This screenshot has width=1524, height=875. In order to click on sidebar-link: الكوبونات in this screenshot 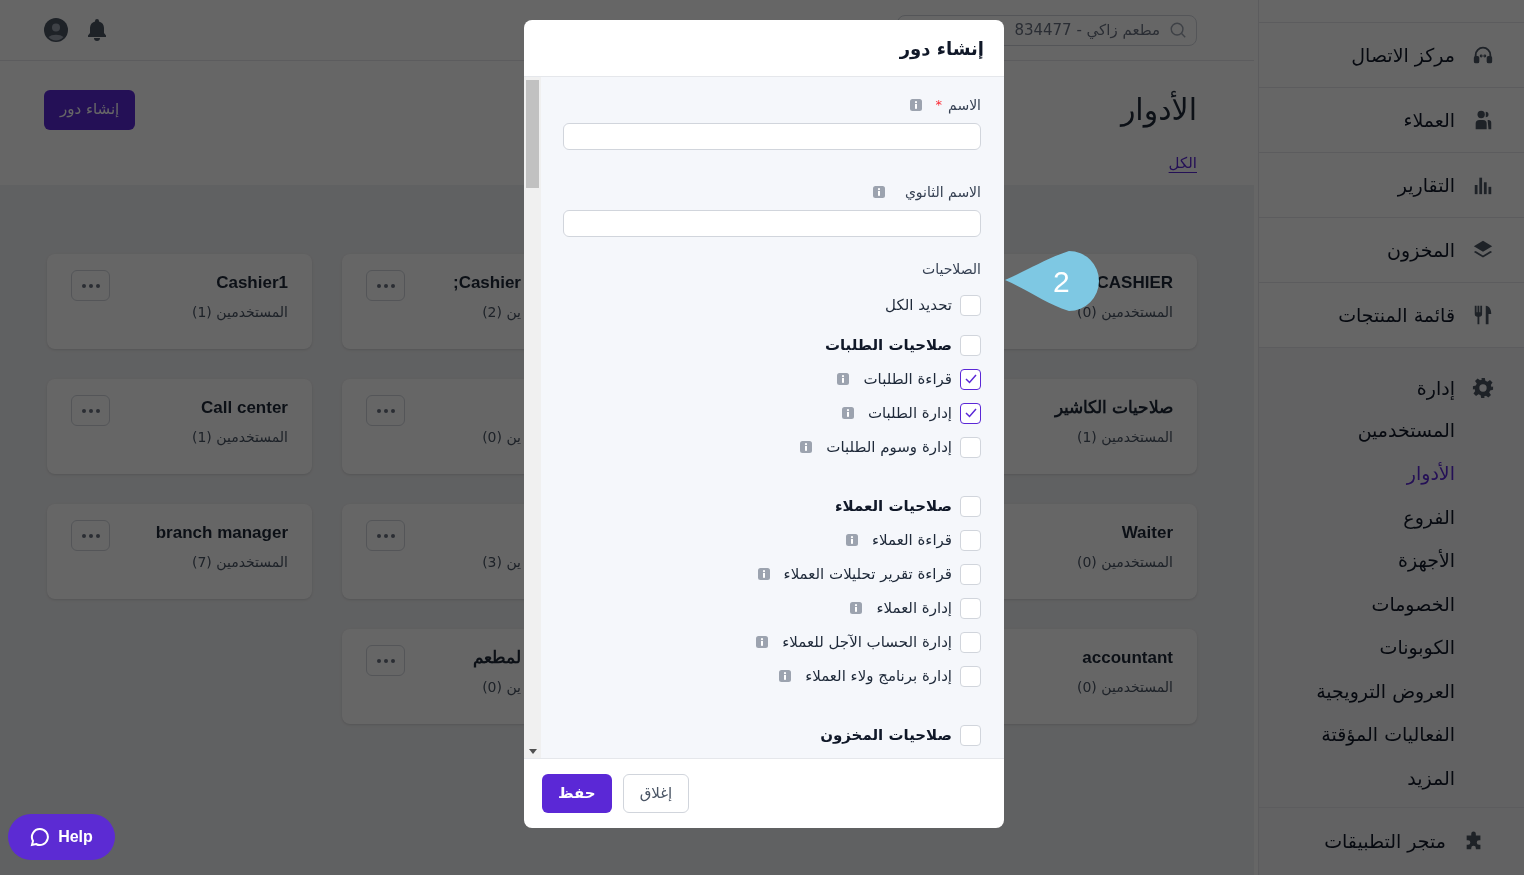, I will do `click(1417, 647)`.